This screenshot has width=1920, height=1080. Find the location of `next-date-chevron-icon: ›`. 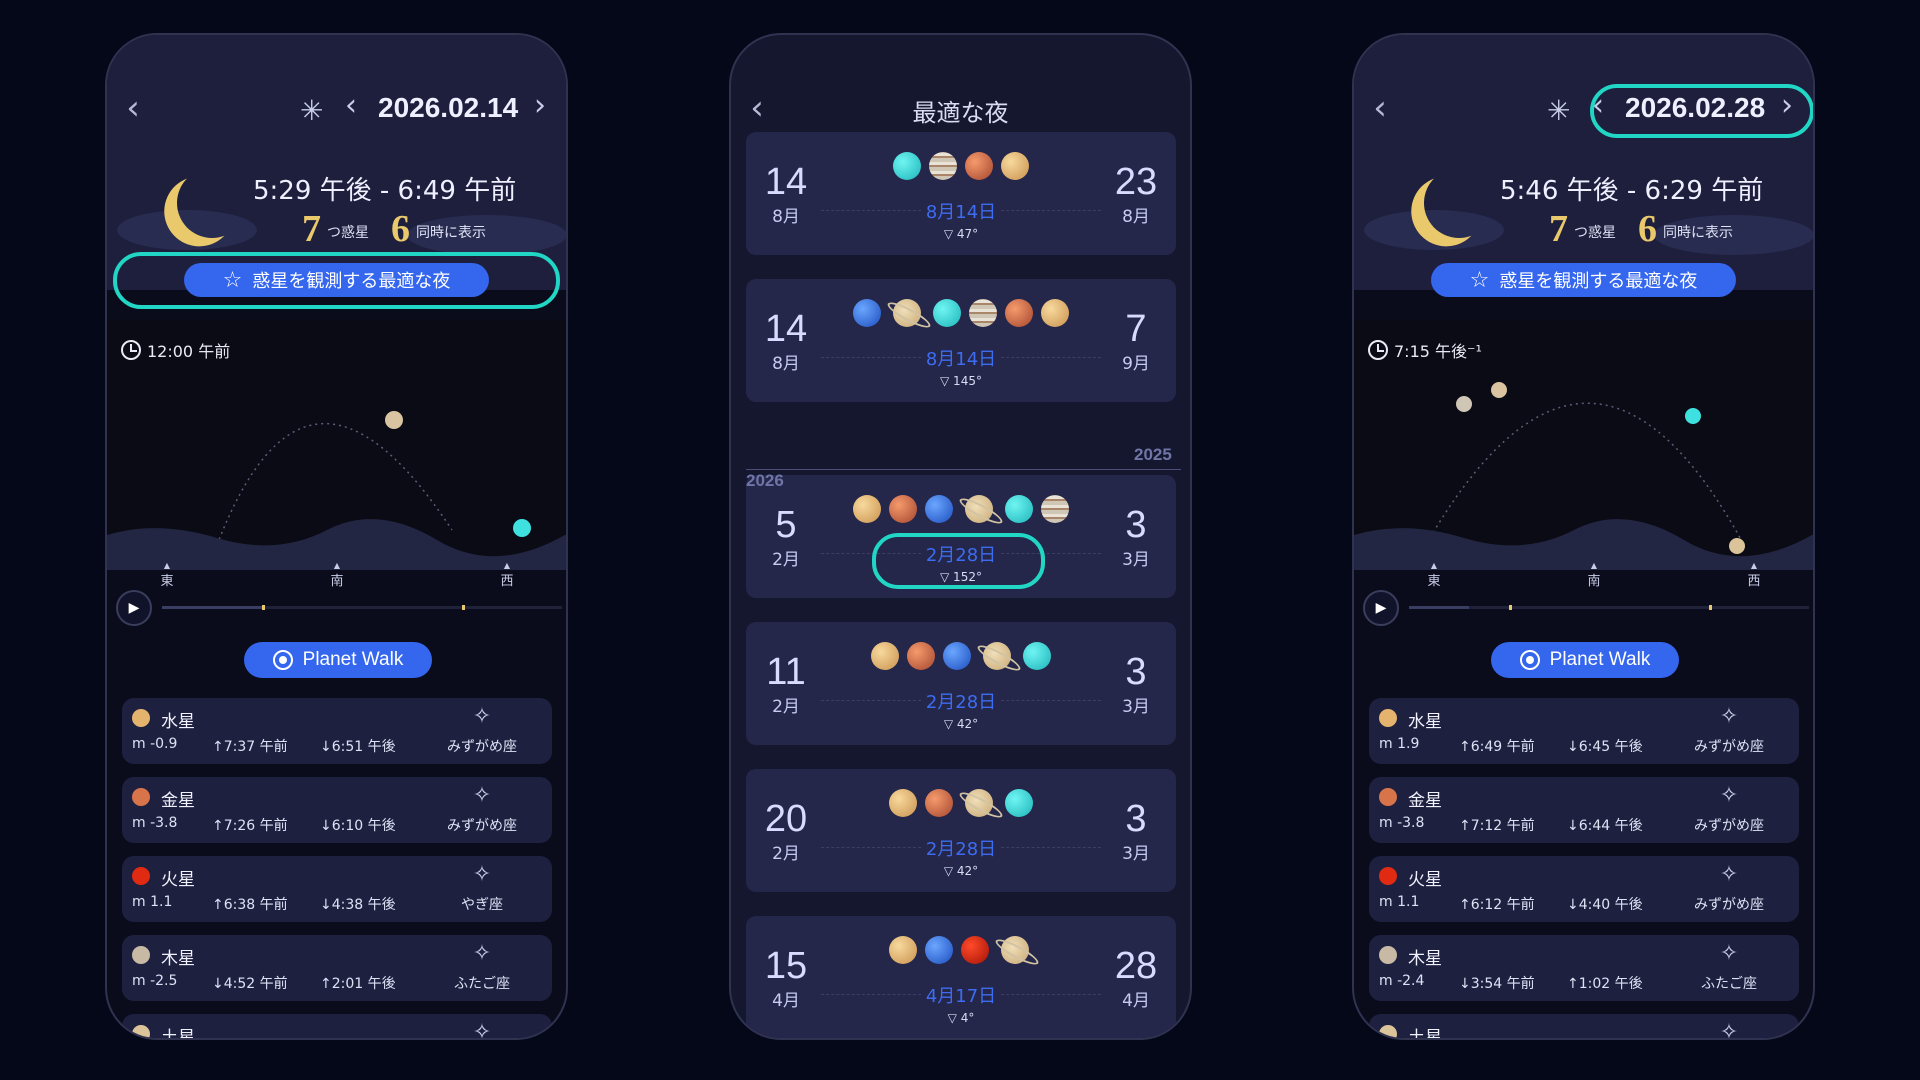

next-date-chevron-icon: › is located at coordinates (540, 105).